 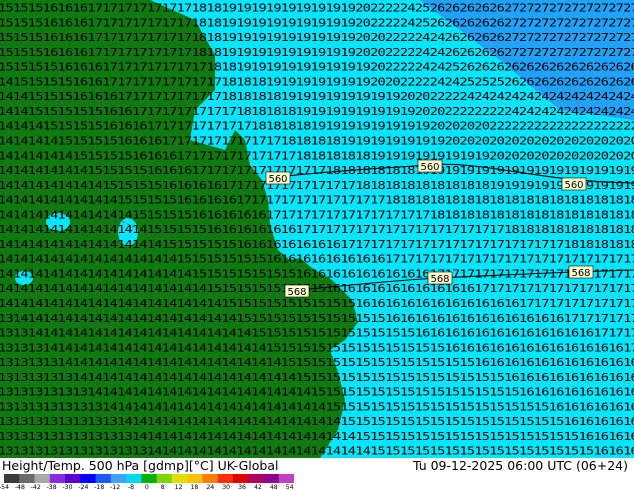 I want to click on color-scale-tick: 0, so click(x=147, y=487).